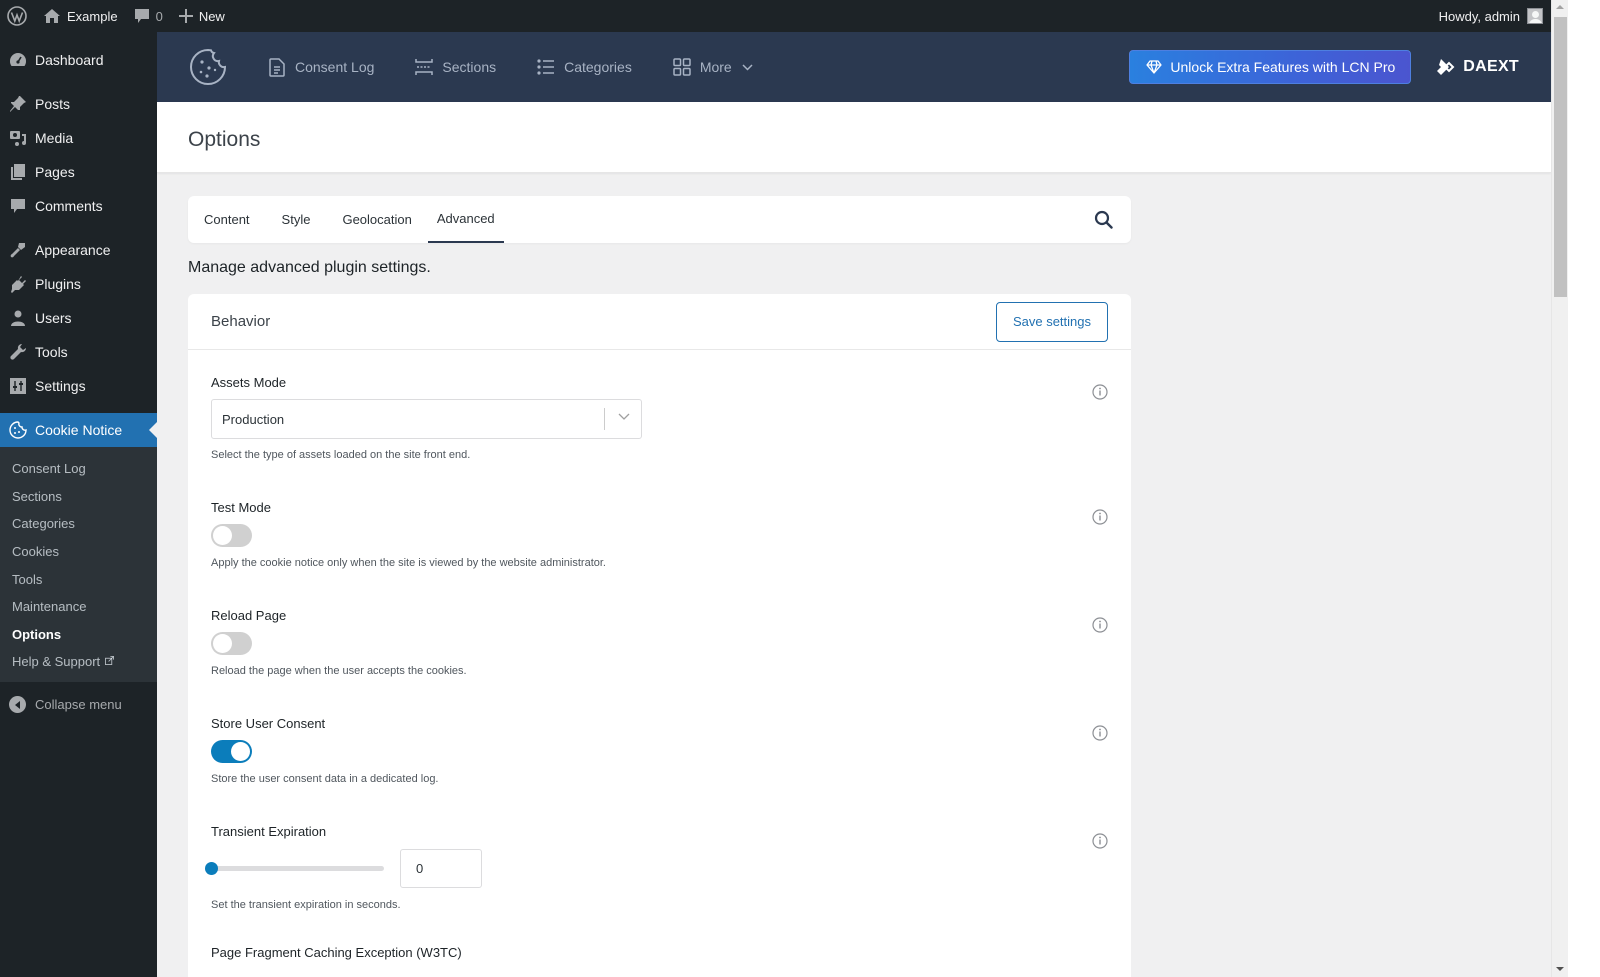  What do you see at coordinates (53, 104) in the screenshot?
I see `sidebar-item-label: Posts` at bounding box center [53, 104].